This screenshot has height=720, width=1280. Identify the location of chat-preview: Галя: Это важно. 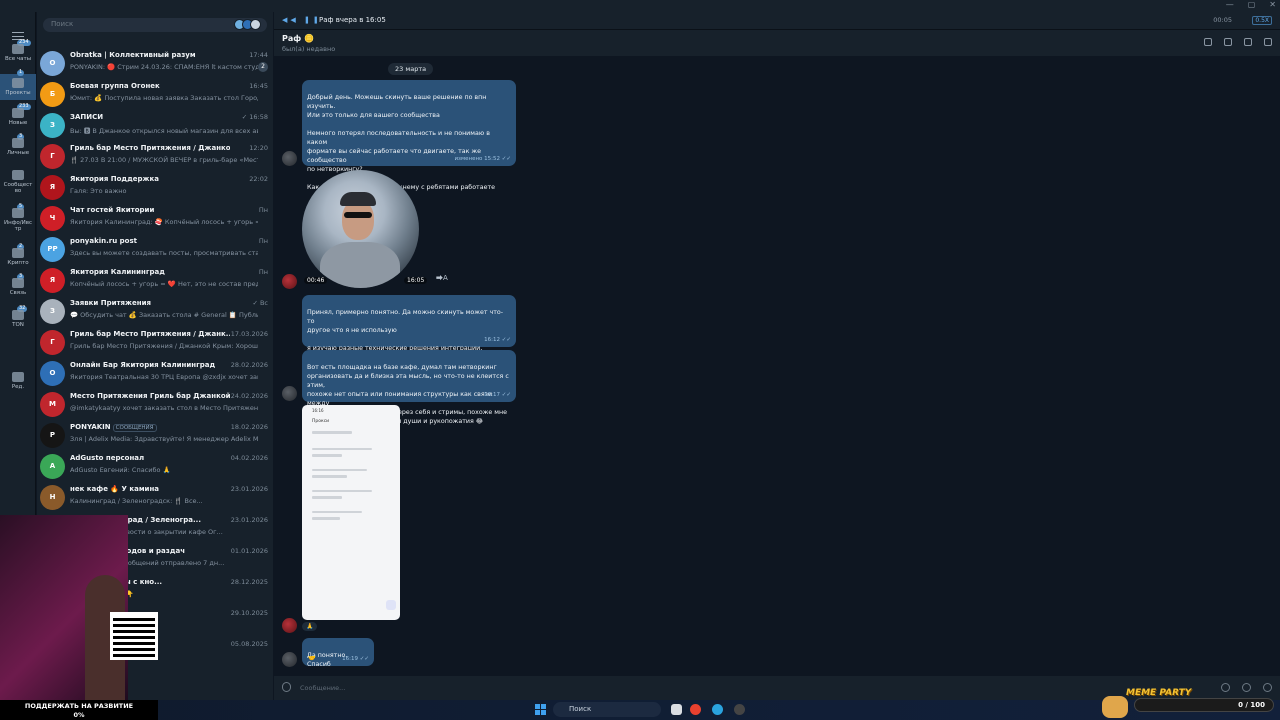
(98, 191).